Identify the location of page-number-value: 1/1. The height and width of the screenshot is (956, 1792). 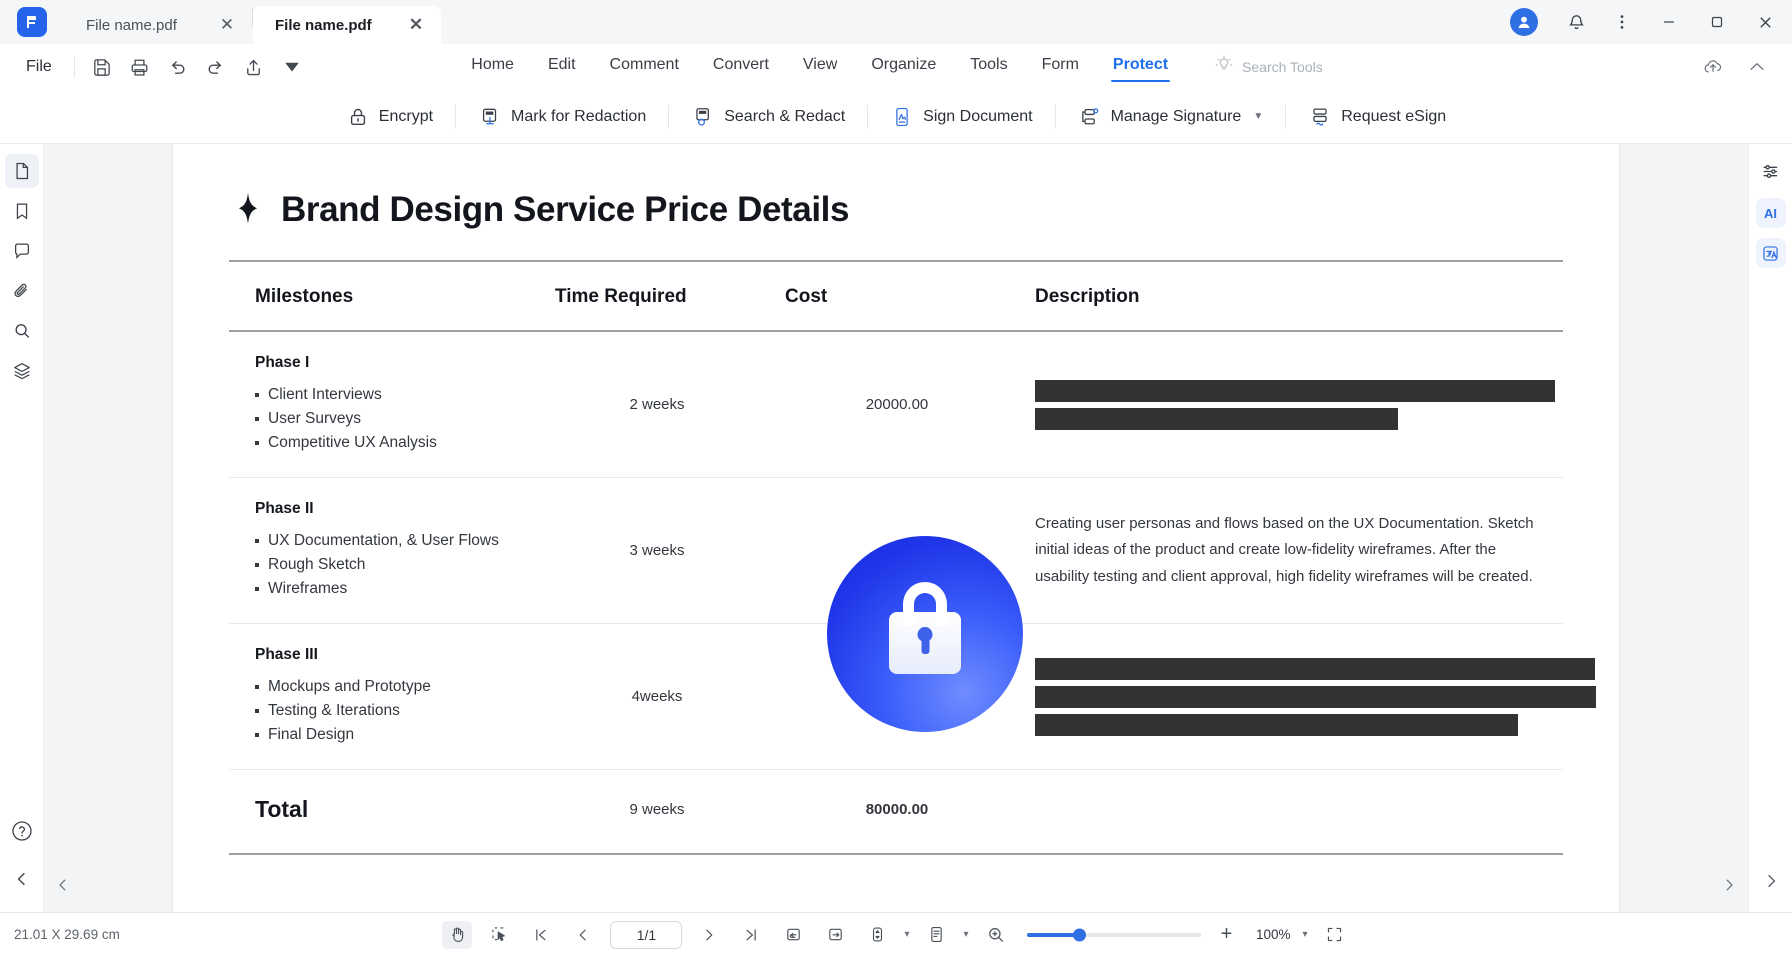
(646, 934).